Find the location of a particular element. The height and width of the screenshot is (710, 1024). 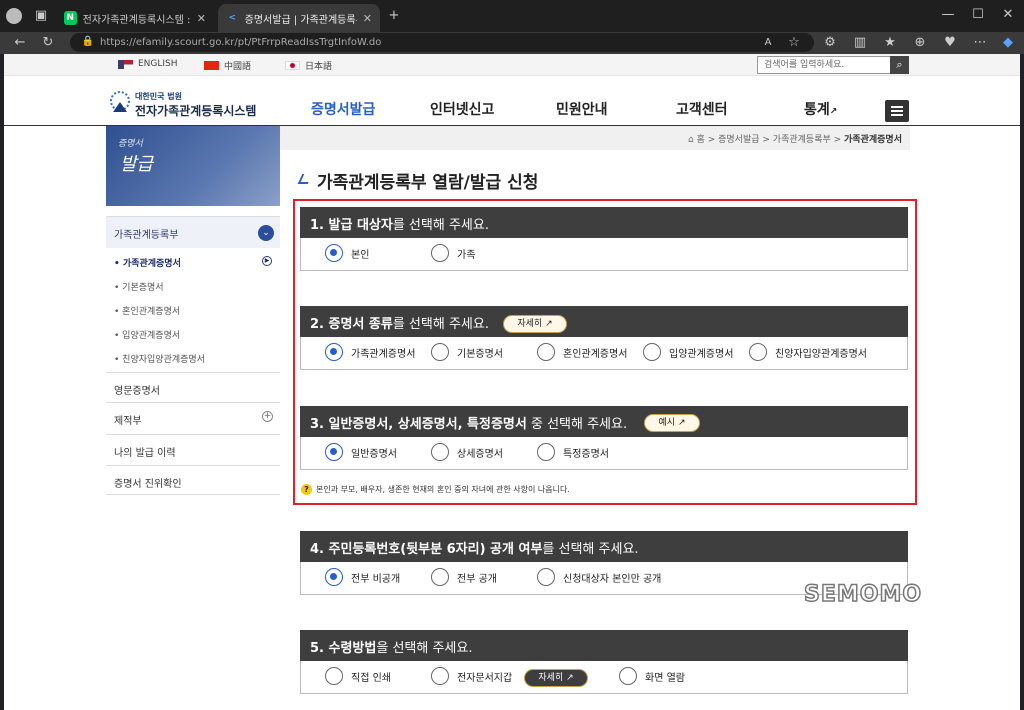

browser-tab-efamily: < 증명서발급 | 가족관계등록부 | 가 ✕ is located at coordinates (299, 18).